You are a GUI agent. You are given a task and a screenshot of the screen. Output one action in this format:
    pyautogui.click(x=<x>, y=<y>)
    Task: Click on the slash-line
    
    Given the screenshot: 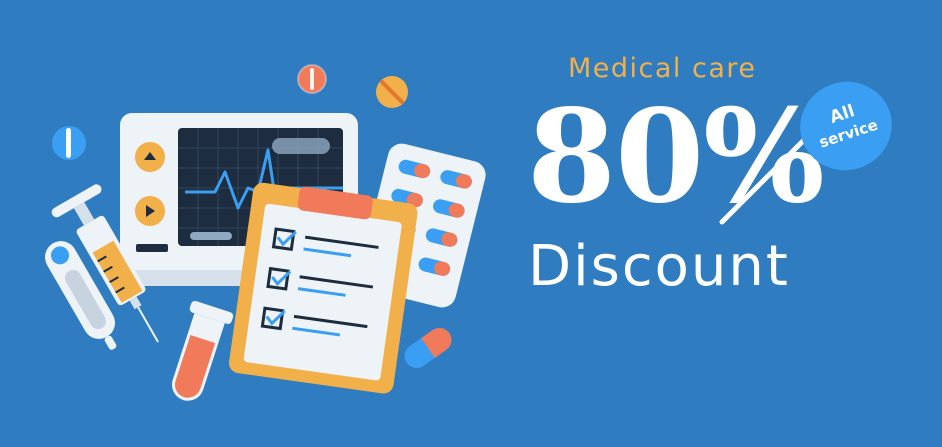 What is the action you would take?
    pyautogui.click(x=774, y=170)
    